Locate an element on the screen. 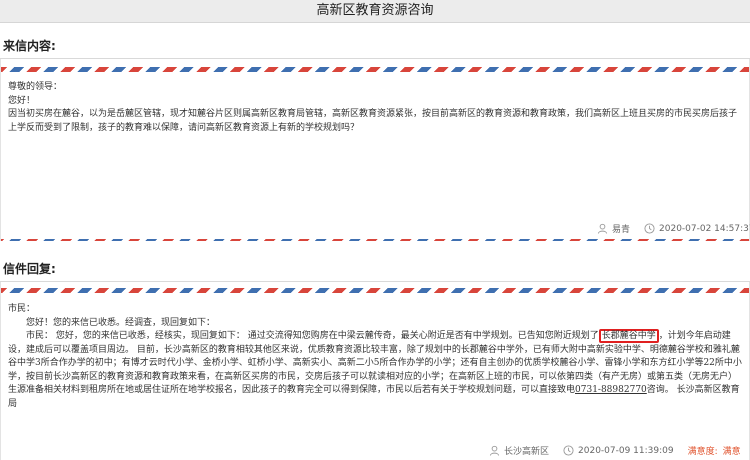 The image size is (750, 460). reply-section-title: 信件回复: is located at coordinates (29, 269).